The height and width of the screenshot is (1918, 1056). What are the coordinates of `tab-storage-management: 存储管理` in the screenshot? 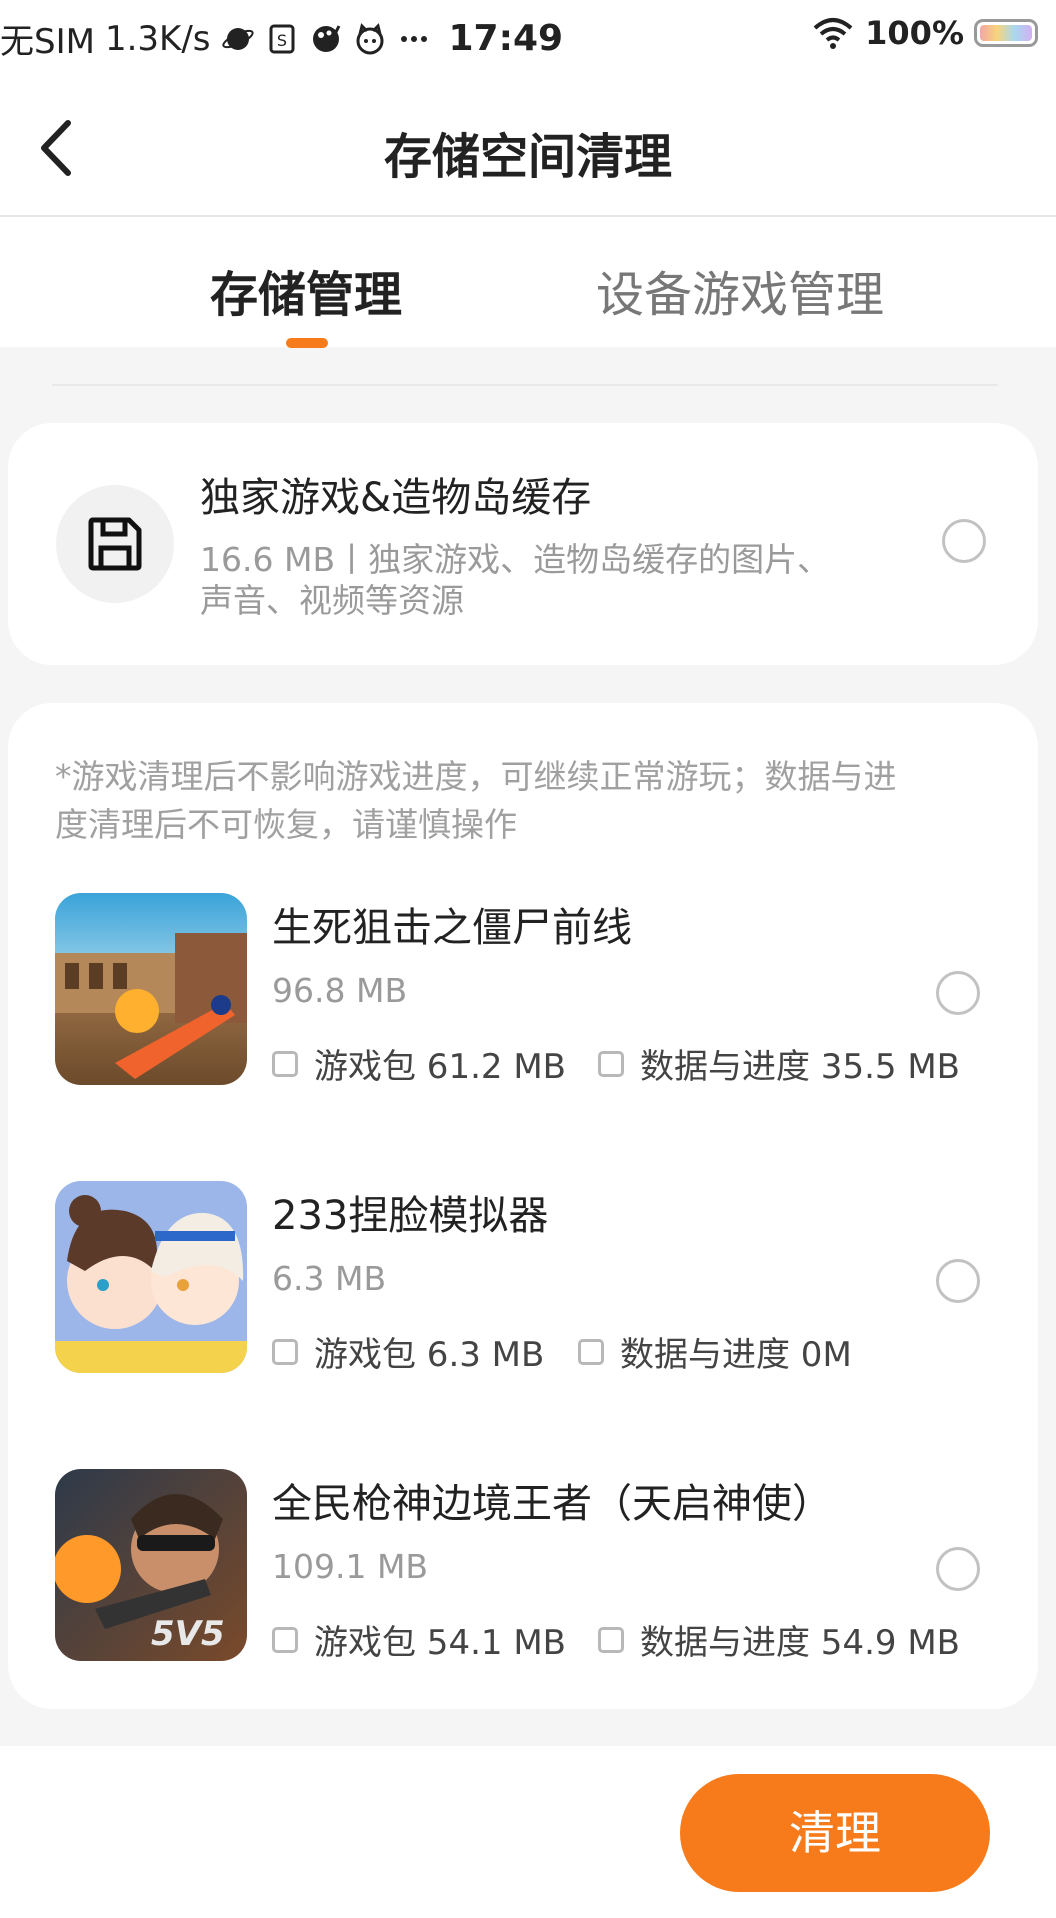 It's located at (306, 290).